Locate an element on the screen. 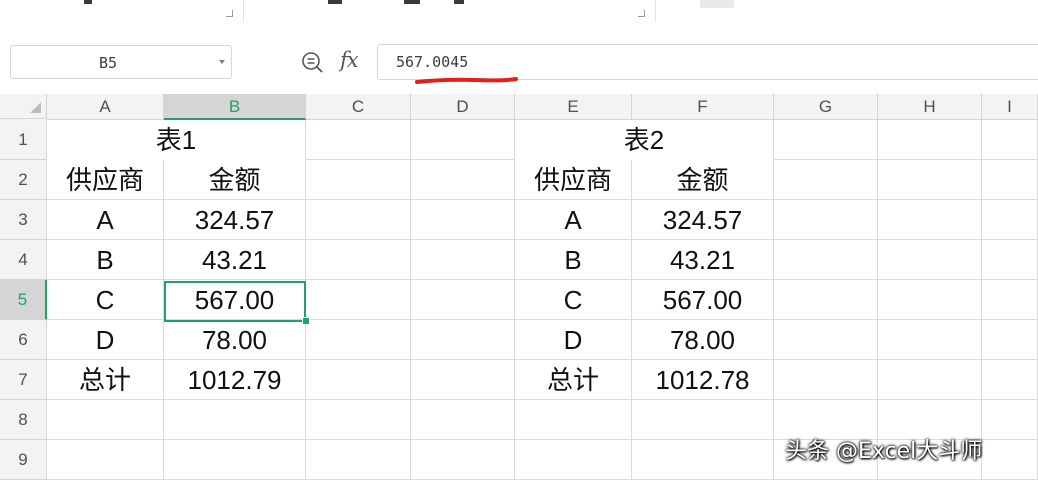 This screenshot has height=480, width=1038. cell-i7 is located at coordinates (1010, 380).